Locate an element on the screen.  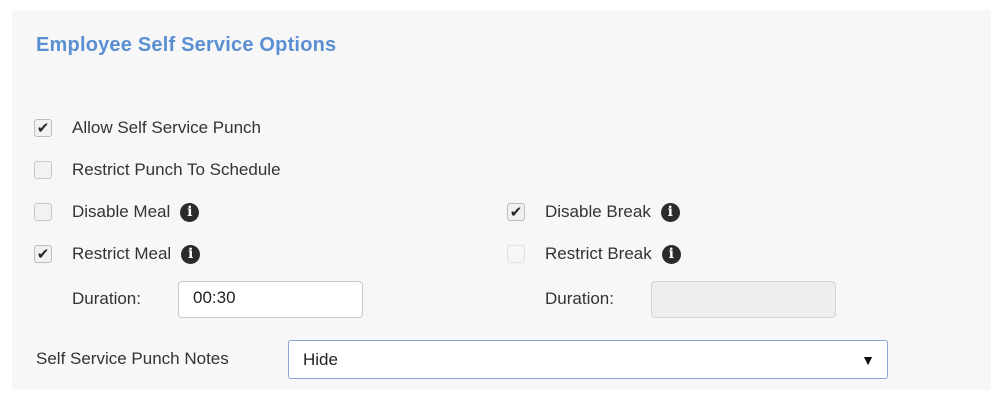
disable-break-checkbox: ✔ is located at coordinates (516, 212).